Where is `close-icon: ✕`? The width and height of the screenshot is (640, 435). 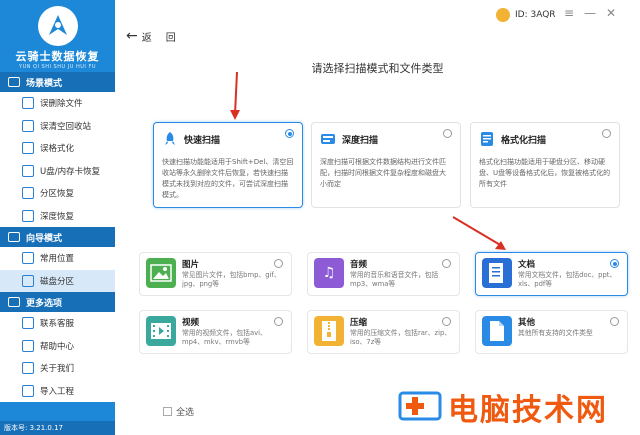 close-icon: ✕ is located at coordinates (611, 13).